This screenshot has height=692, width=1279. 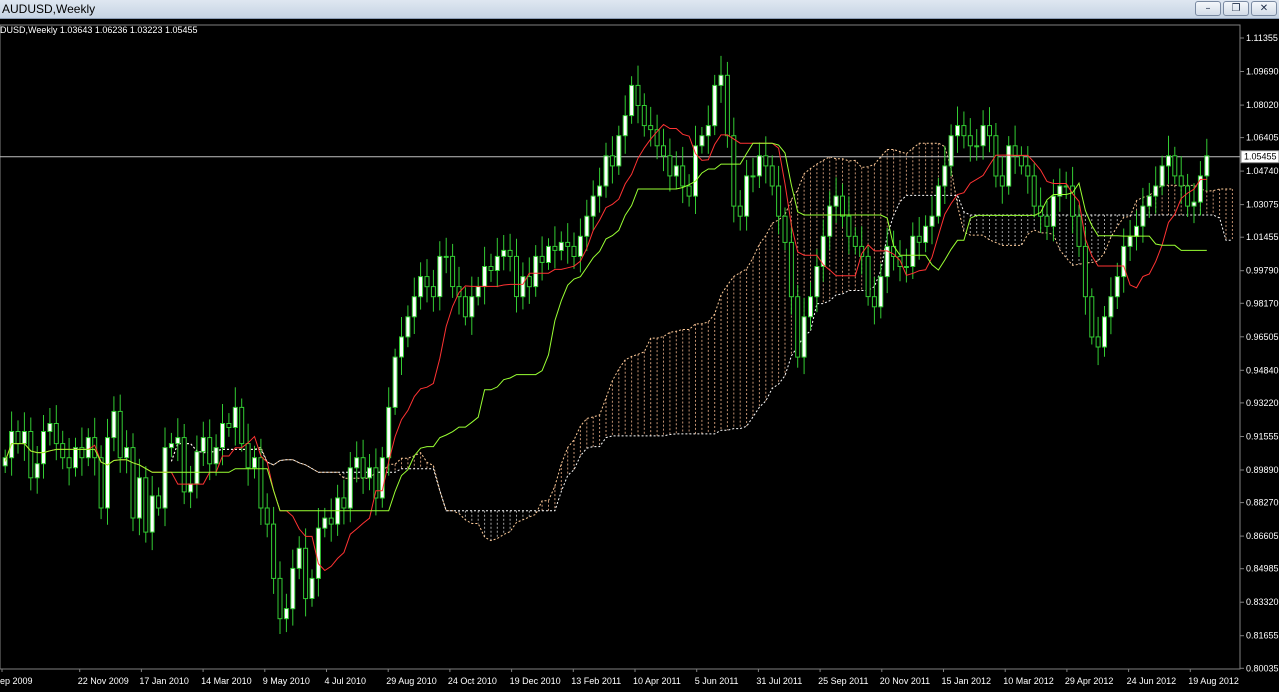 I want to click on x-tick-label: 4 Jul 2010, so click(x=346, y=681).